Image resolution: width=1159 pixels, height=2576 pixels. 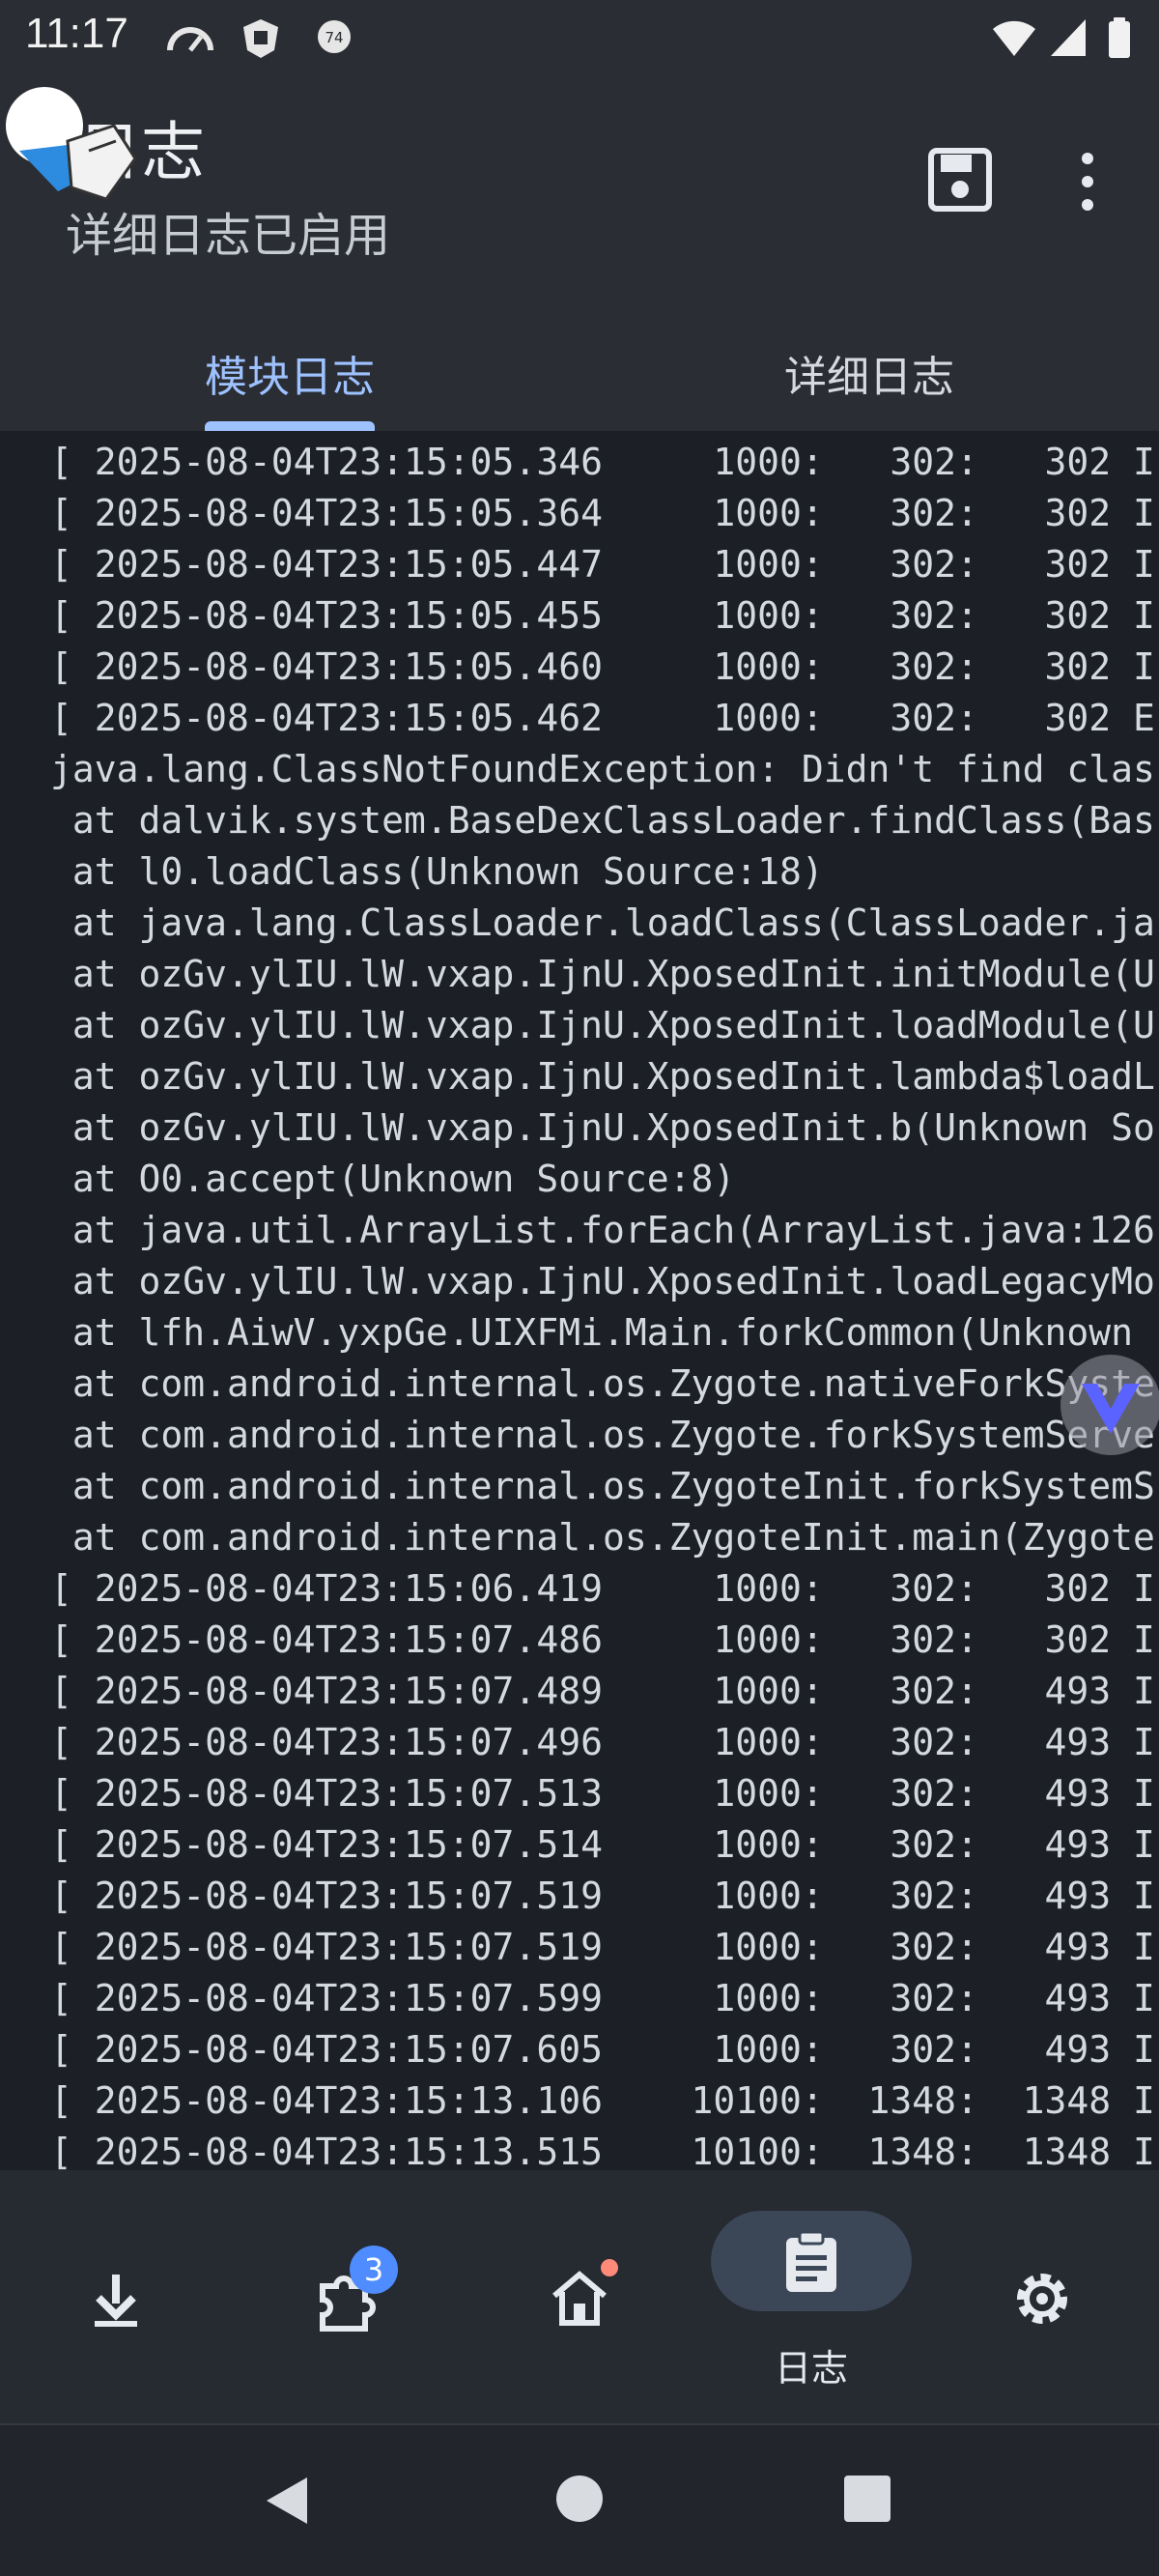 I want to click on tab-verbose-log: 详细日志, so click(x=869, y=378).